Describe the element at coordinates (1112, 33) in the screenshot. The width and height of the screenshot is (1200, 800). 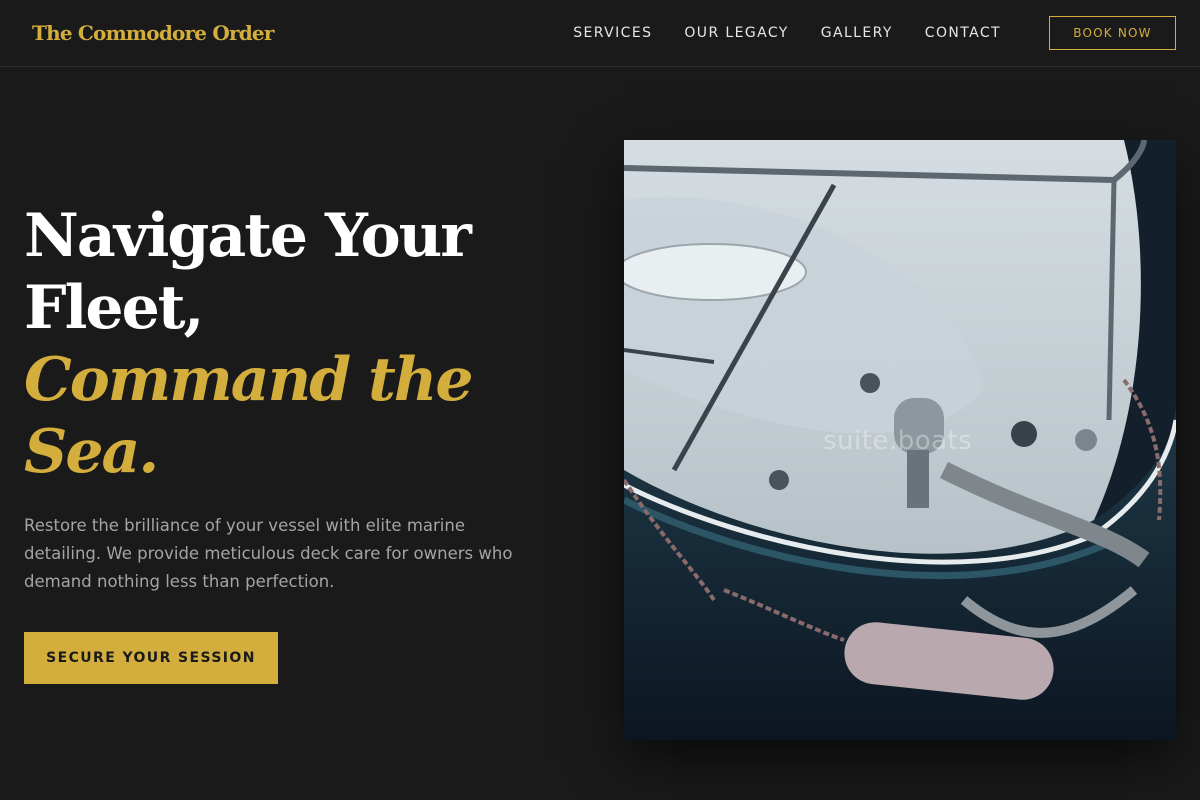
I see `book-now-button: BOOK NOW` at that location.